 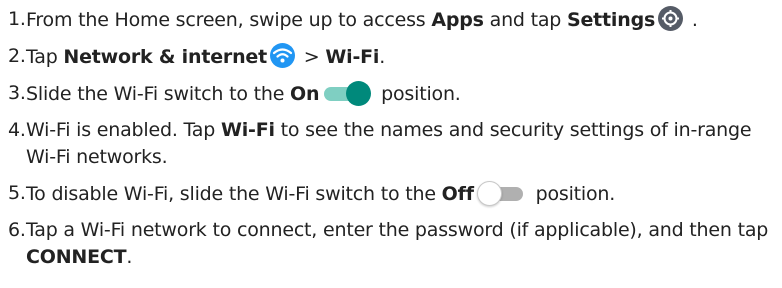 I want to click on step-number: 6., so click(x=17, y=230).